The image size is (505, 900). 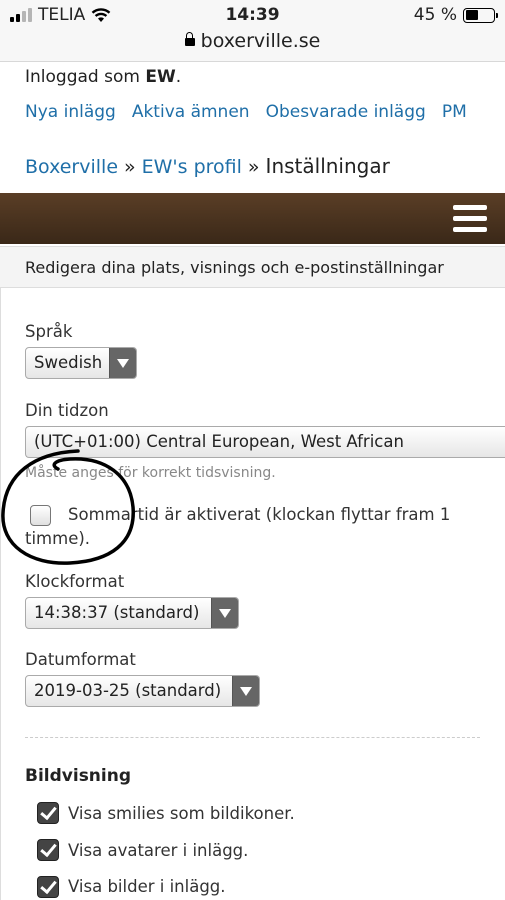 What do you see at coordinates (252, 737) in the screenshot?
I see `section-divider` at bounding box center [252, 737].